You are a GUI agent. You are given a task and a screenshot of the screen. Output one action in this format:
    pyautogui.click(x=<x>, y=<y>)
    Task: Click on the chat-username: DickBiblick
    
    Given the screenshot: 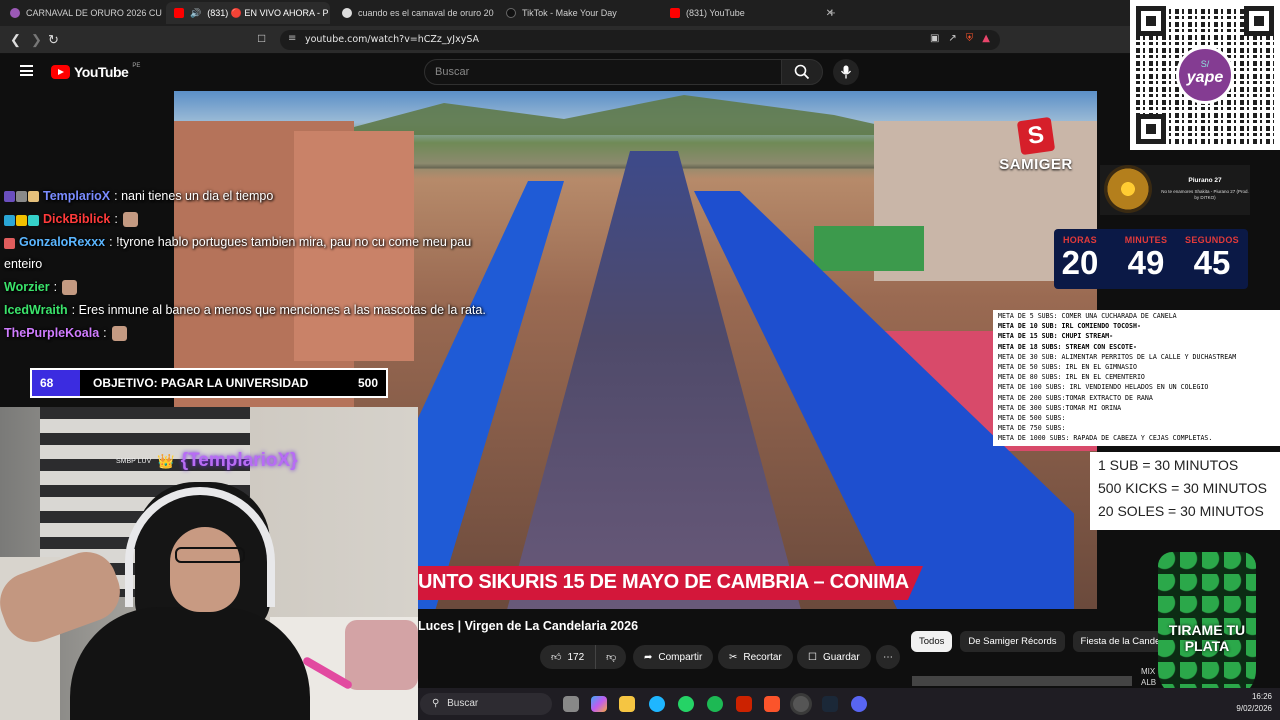 What is the action you would take?
    pyautogui.click(x=76, y=219)
    